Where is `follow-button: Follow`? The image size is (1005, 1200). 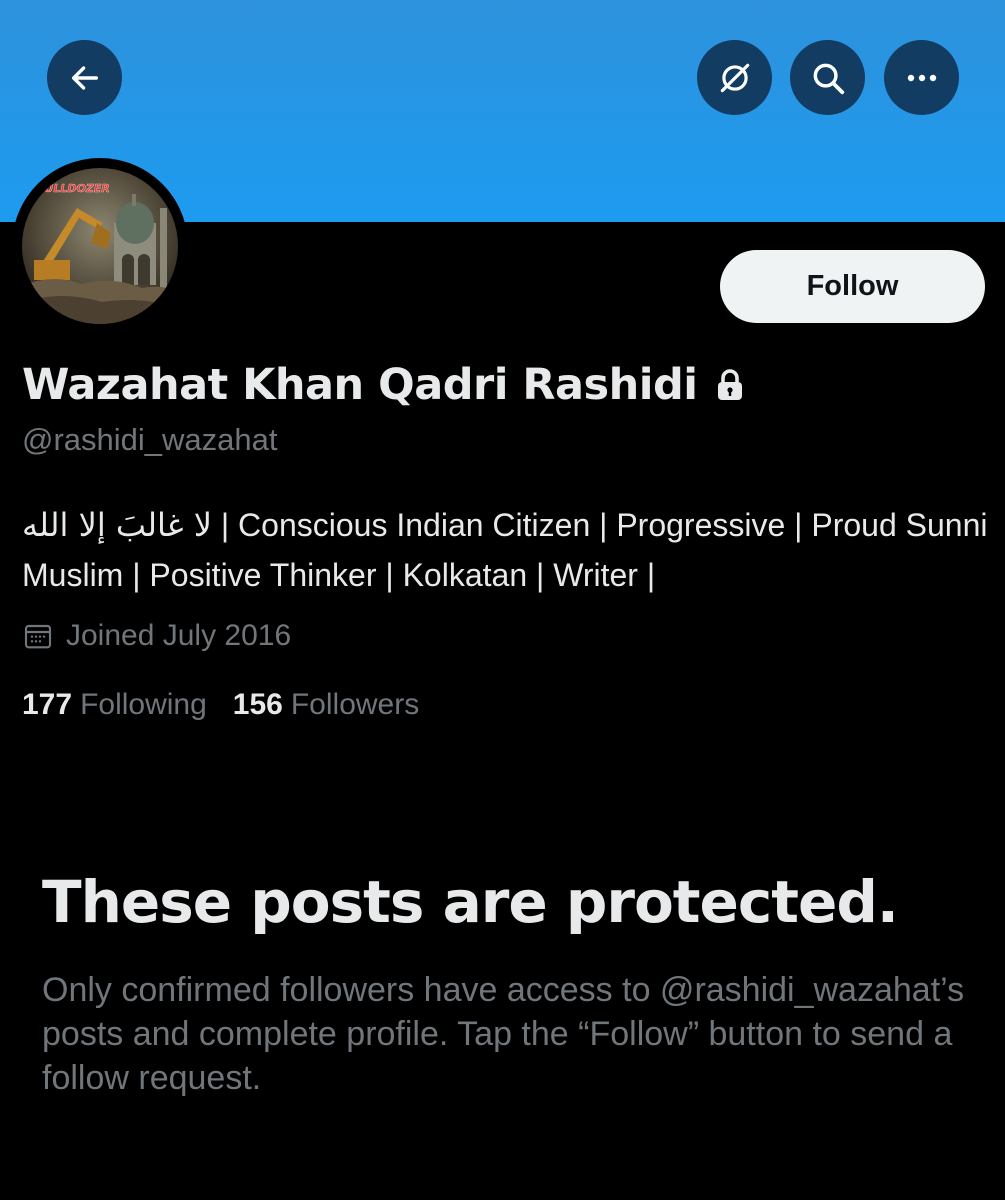 follow-button: Follow is located at coordinates (852, 286).